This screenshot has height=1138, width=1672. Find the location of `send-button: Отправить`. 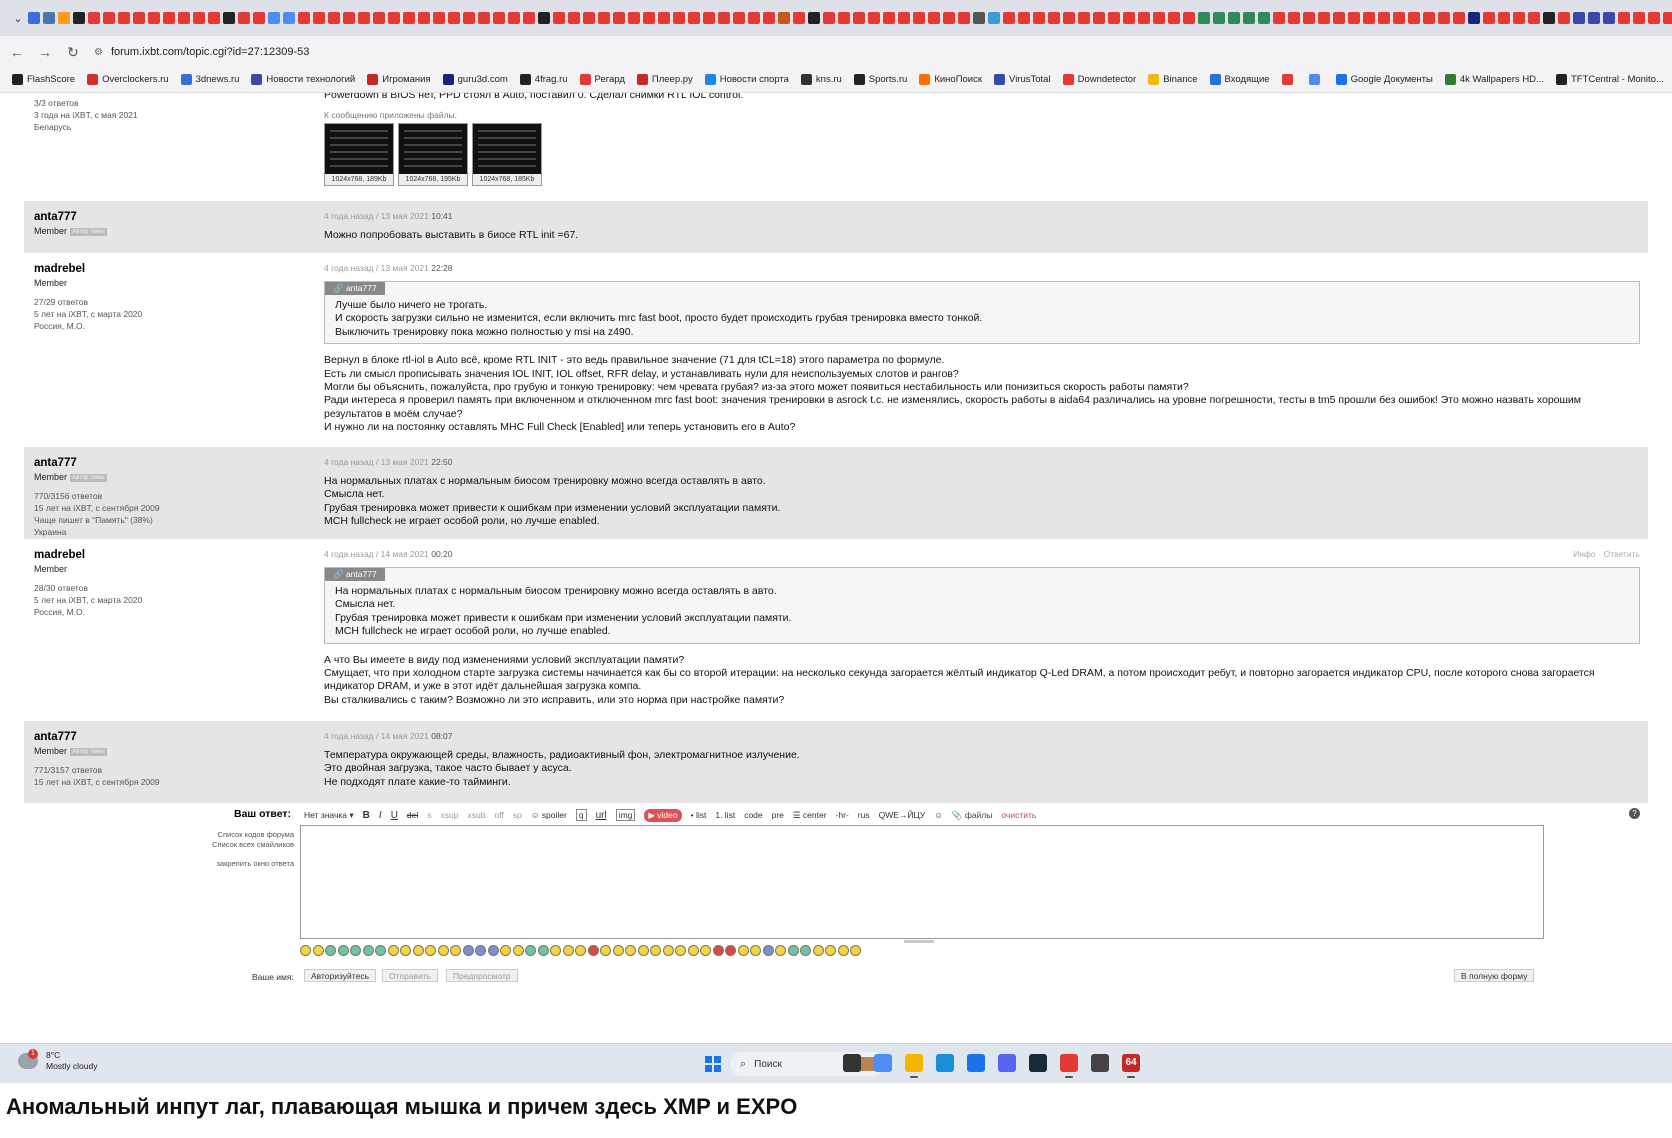

send-button: Отправить is located at coordinates (410, 975).